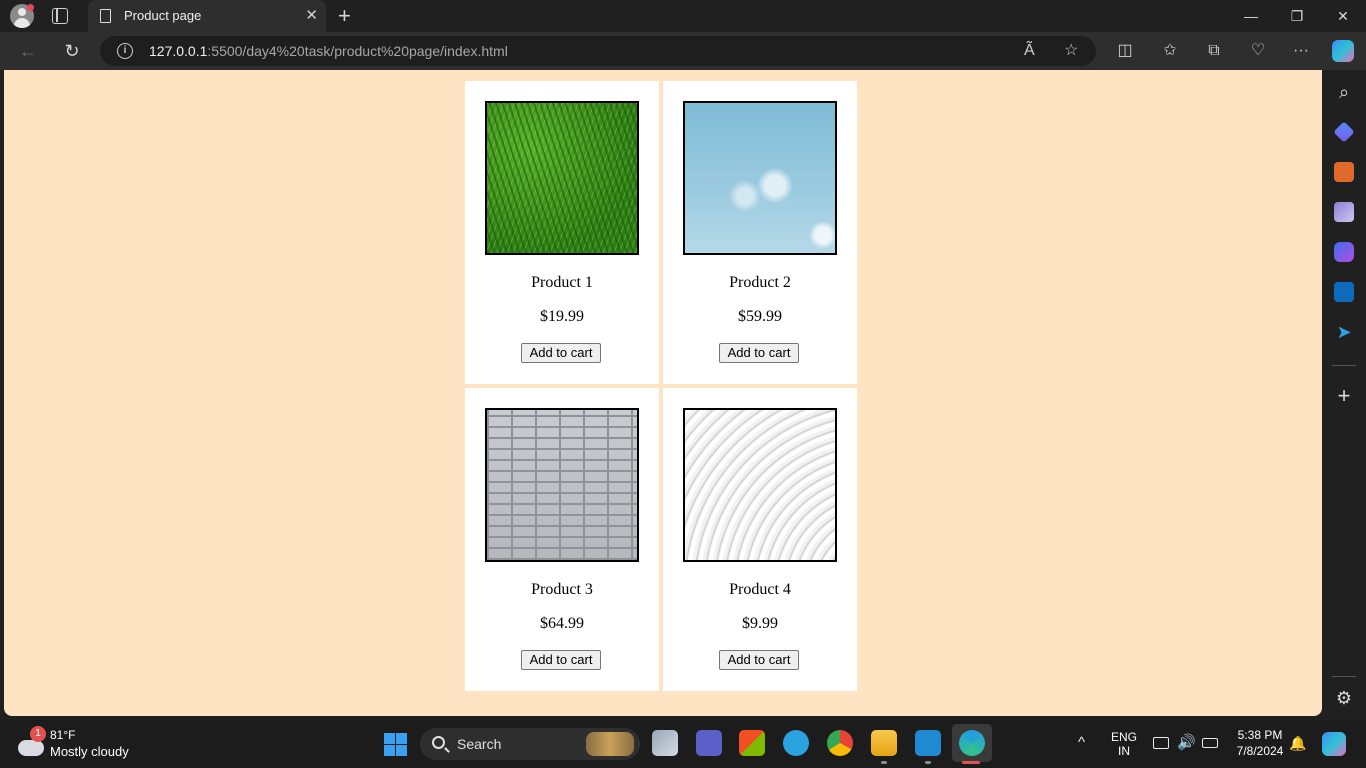  Describe the element at coordinates (311, 16) in the screenshot. I see `tab-close-icon: ✕` at that location.